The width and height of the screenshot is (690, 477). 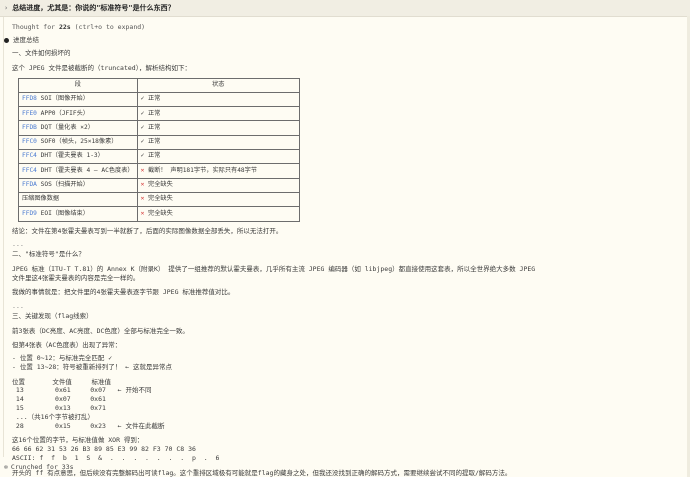 What do you see at coordinates (78, 440) in the screenshot?
I see `xor-intro: 这16个位置的字节，与标准值做 XOR 得到：` at bounding box center [78, 440].